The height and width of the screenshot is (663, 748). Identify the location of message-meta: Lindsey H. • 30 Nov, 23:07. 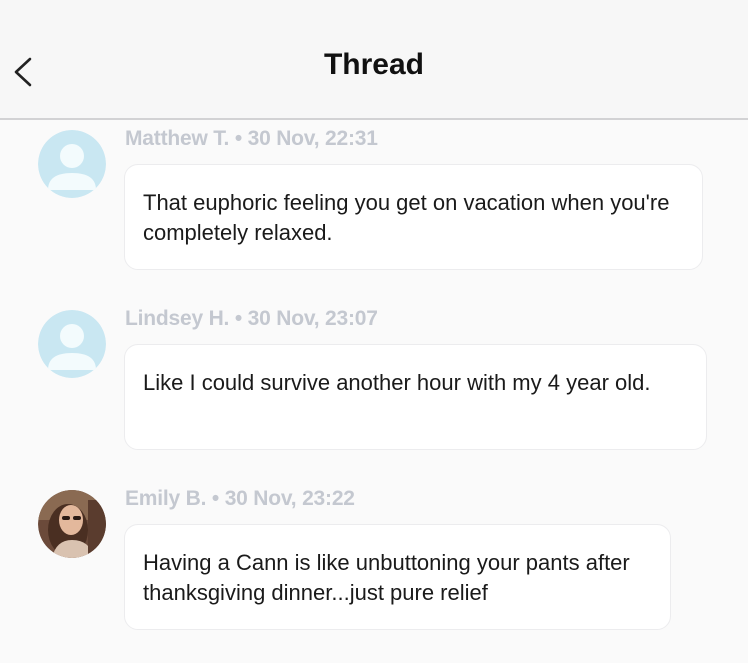
(251, 319).